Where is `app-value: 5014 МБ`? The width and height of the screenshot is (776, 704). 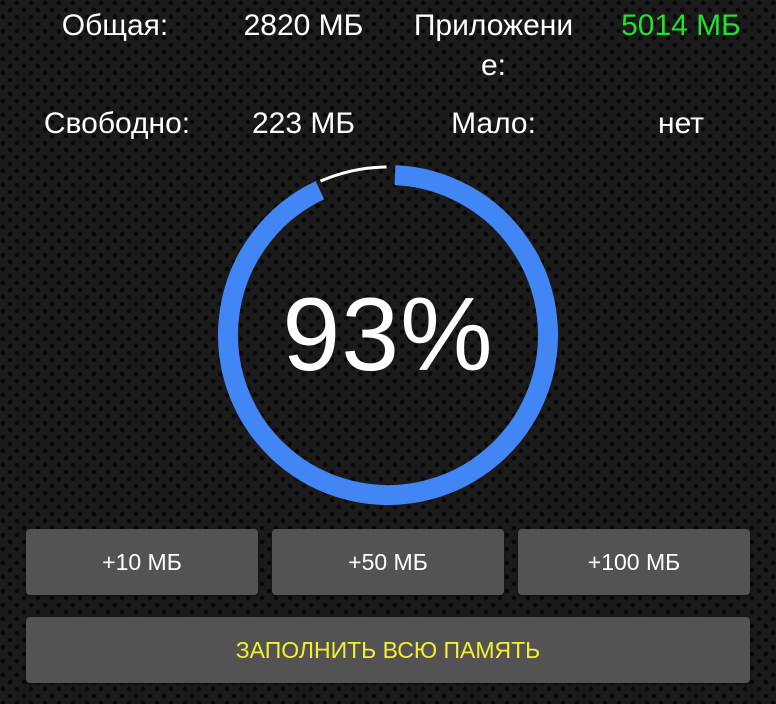 app-value: 5014 МБ is located at coordinates (681, 25).